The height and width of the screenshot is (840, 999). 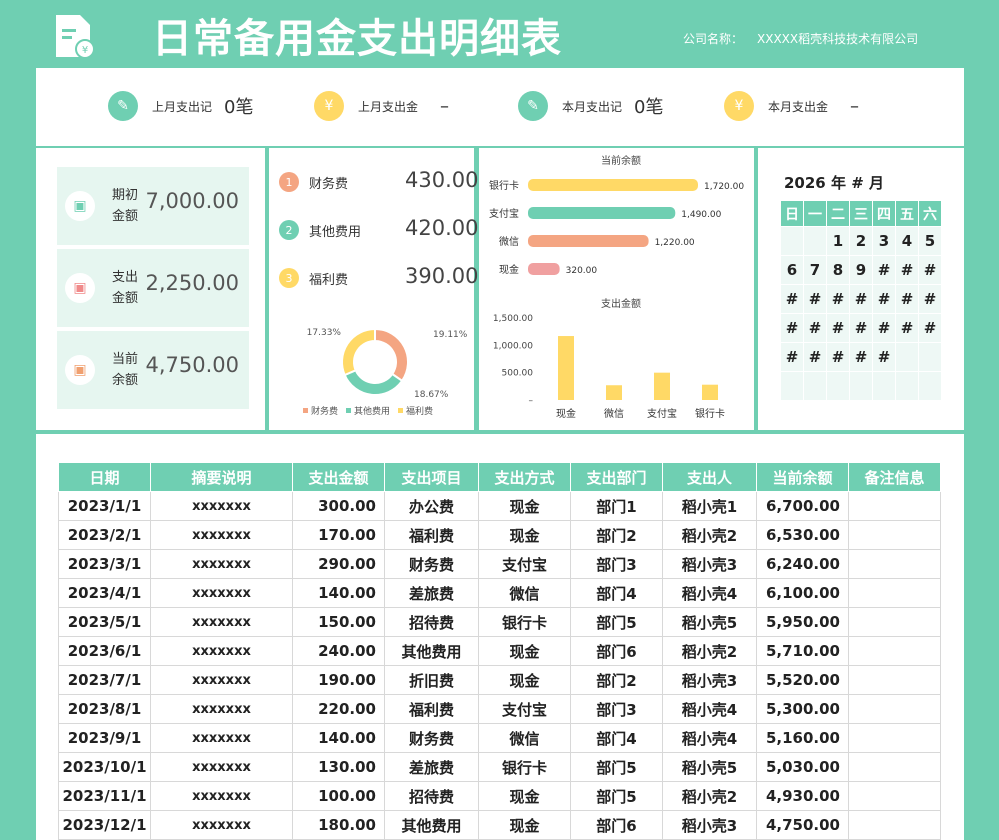 I want to click on calendar-day: 9, so click(x=861, y=270).